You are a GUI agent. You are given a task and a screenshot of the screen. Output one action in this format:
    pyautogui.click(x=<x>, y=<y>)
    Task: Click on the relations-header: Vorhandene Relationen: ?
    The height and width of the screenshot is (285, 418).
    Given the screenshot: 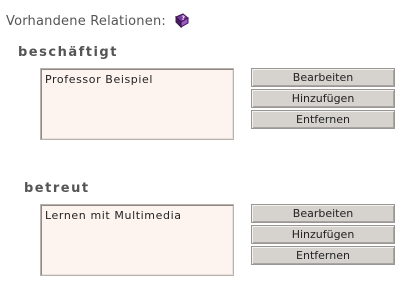 What is the action you would take?
    pyautogui.click(x=98, y=21)
    